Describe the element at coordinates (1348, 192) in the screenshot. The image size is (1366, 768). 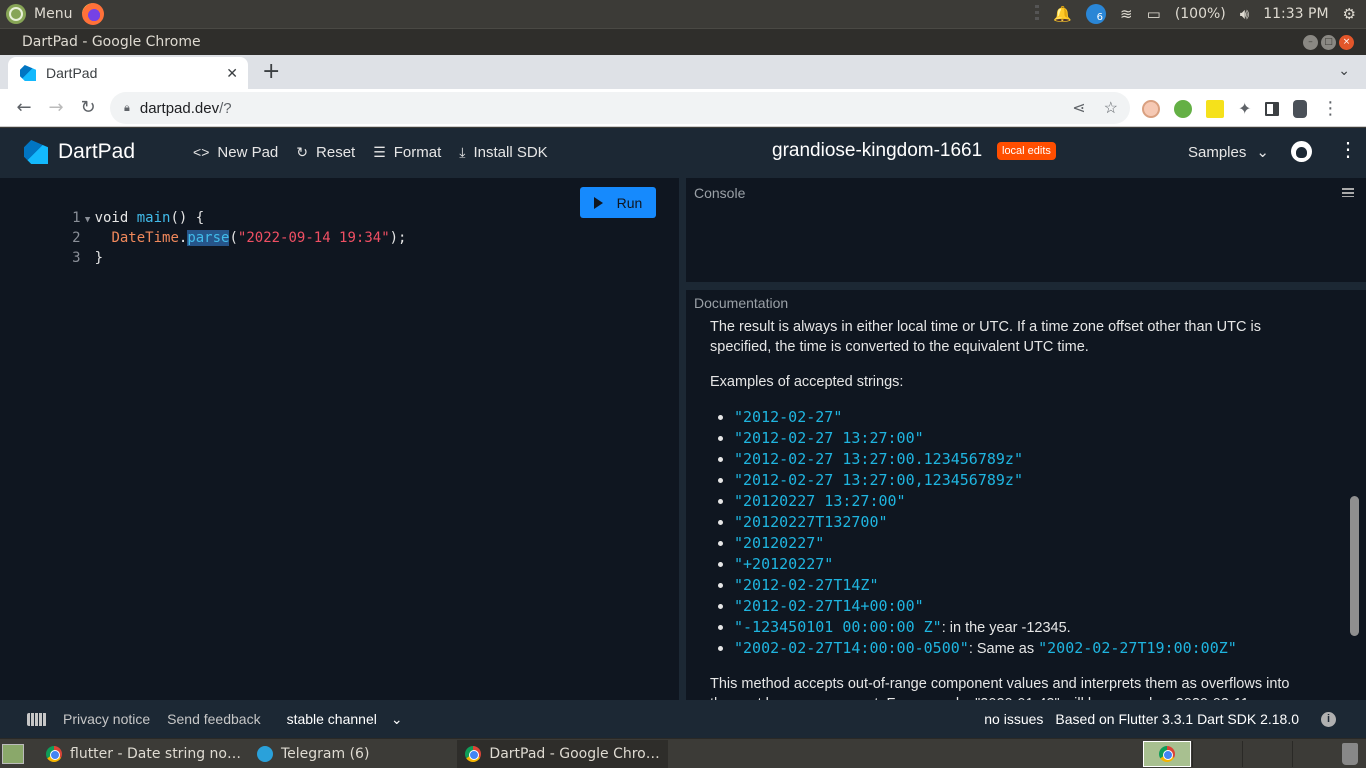
I see `clear-console-icon` at that location.